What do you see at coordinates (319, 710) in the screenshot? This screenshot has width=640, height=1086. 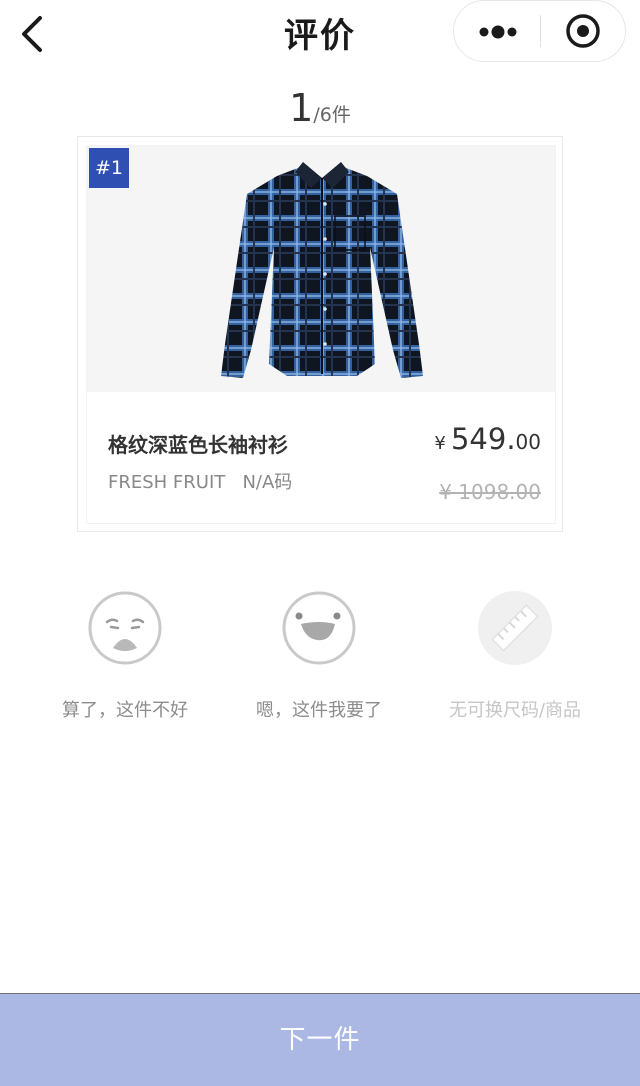 I see `option-accept-label: 嗯，这件我要了` at bounding box center [319, 710].